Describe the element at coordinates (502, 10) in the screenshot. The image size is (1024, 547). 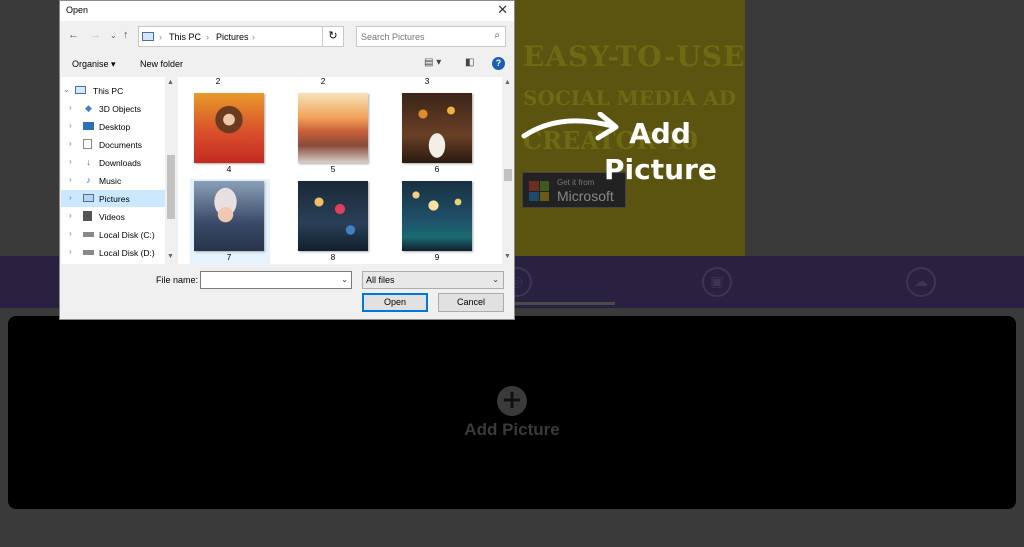
I see `close-icon: ✕` at that location.